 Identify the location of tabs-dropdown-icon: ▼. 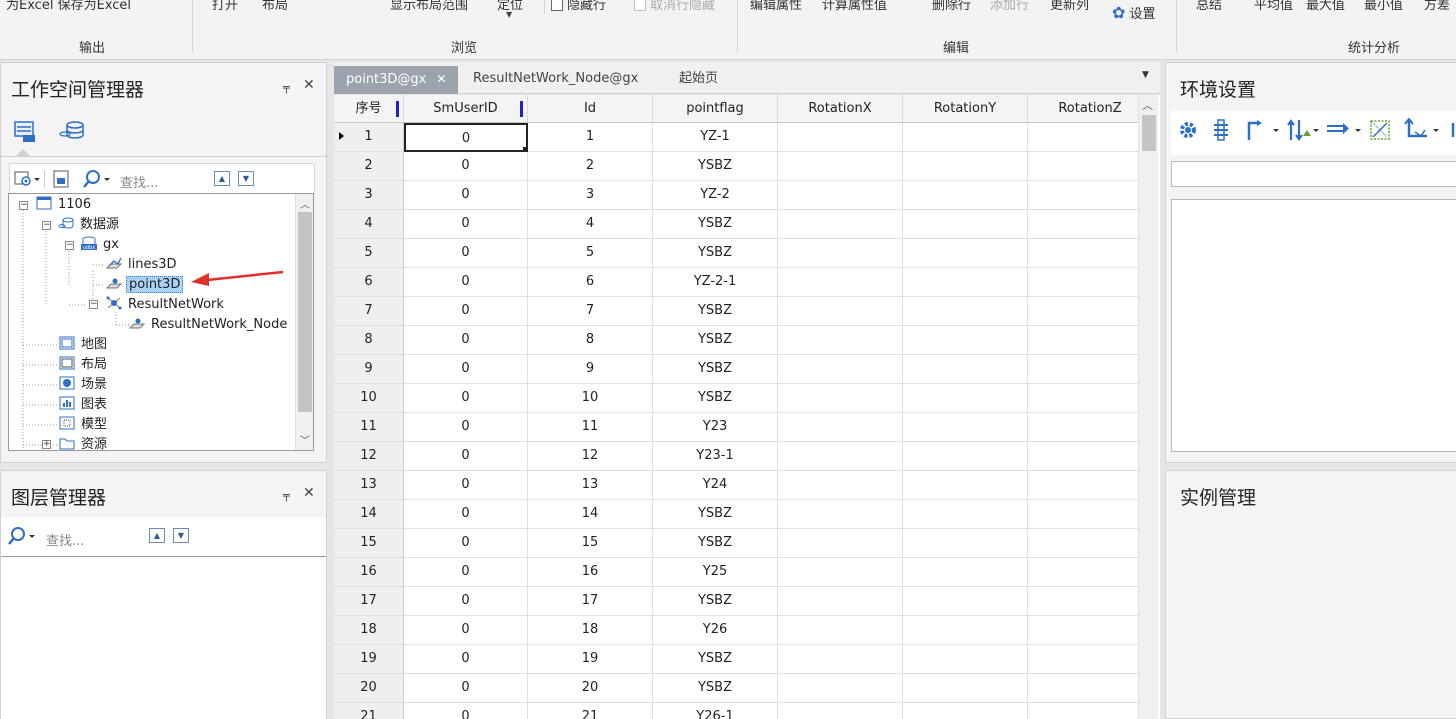
(1145, 75).